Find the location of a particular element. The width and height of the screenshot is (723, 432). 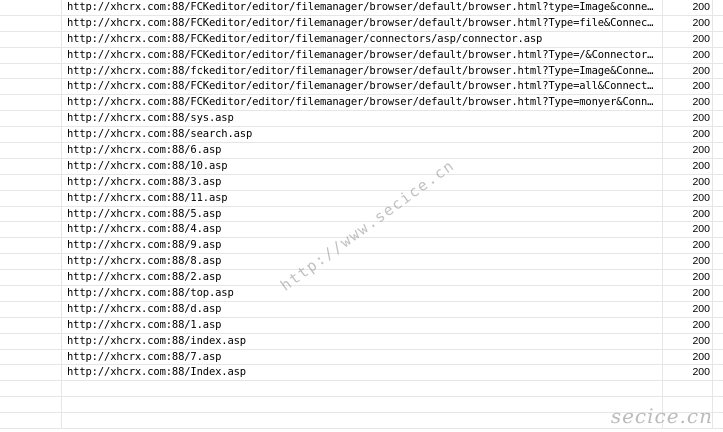

url-cell: http://xhcrx.com:88/7.asp is located at coordinates (362, 357).